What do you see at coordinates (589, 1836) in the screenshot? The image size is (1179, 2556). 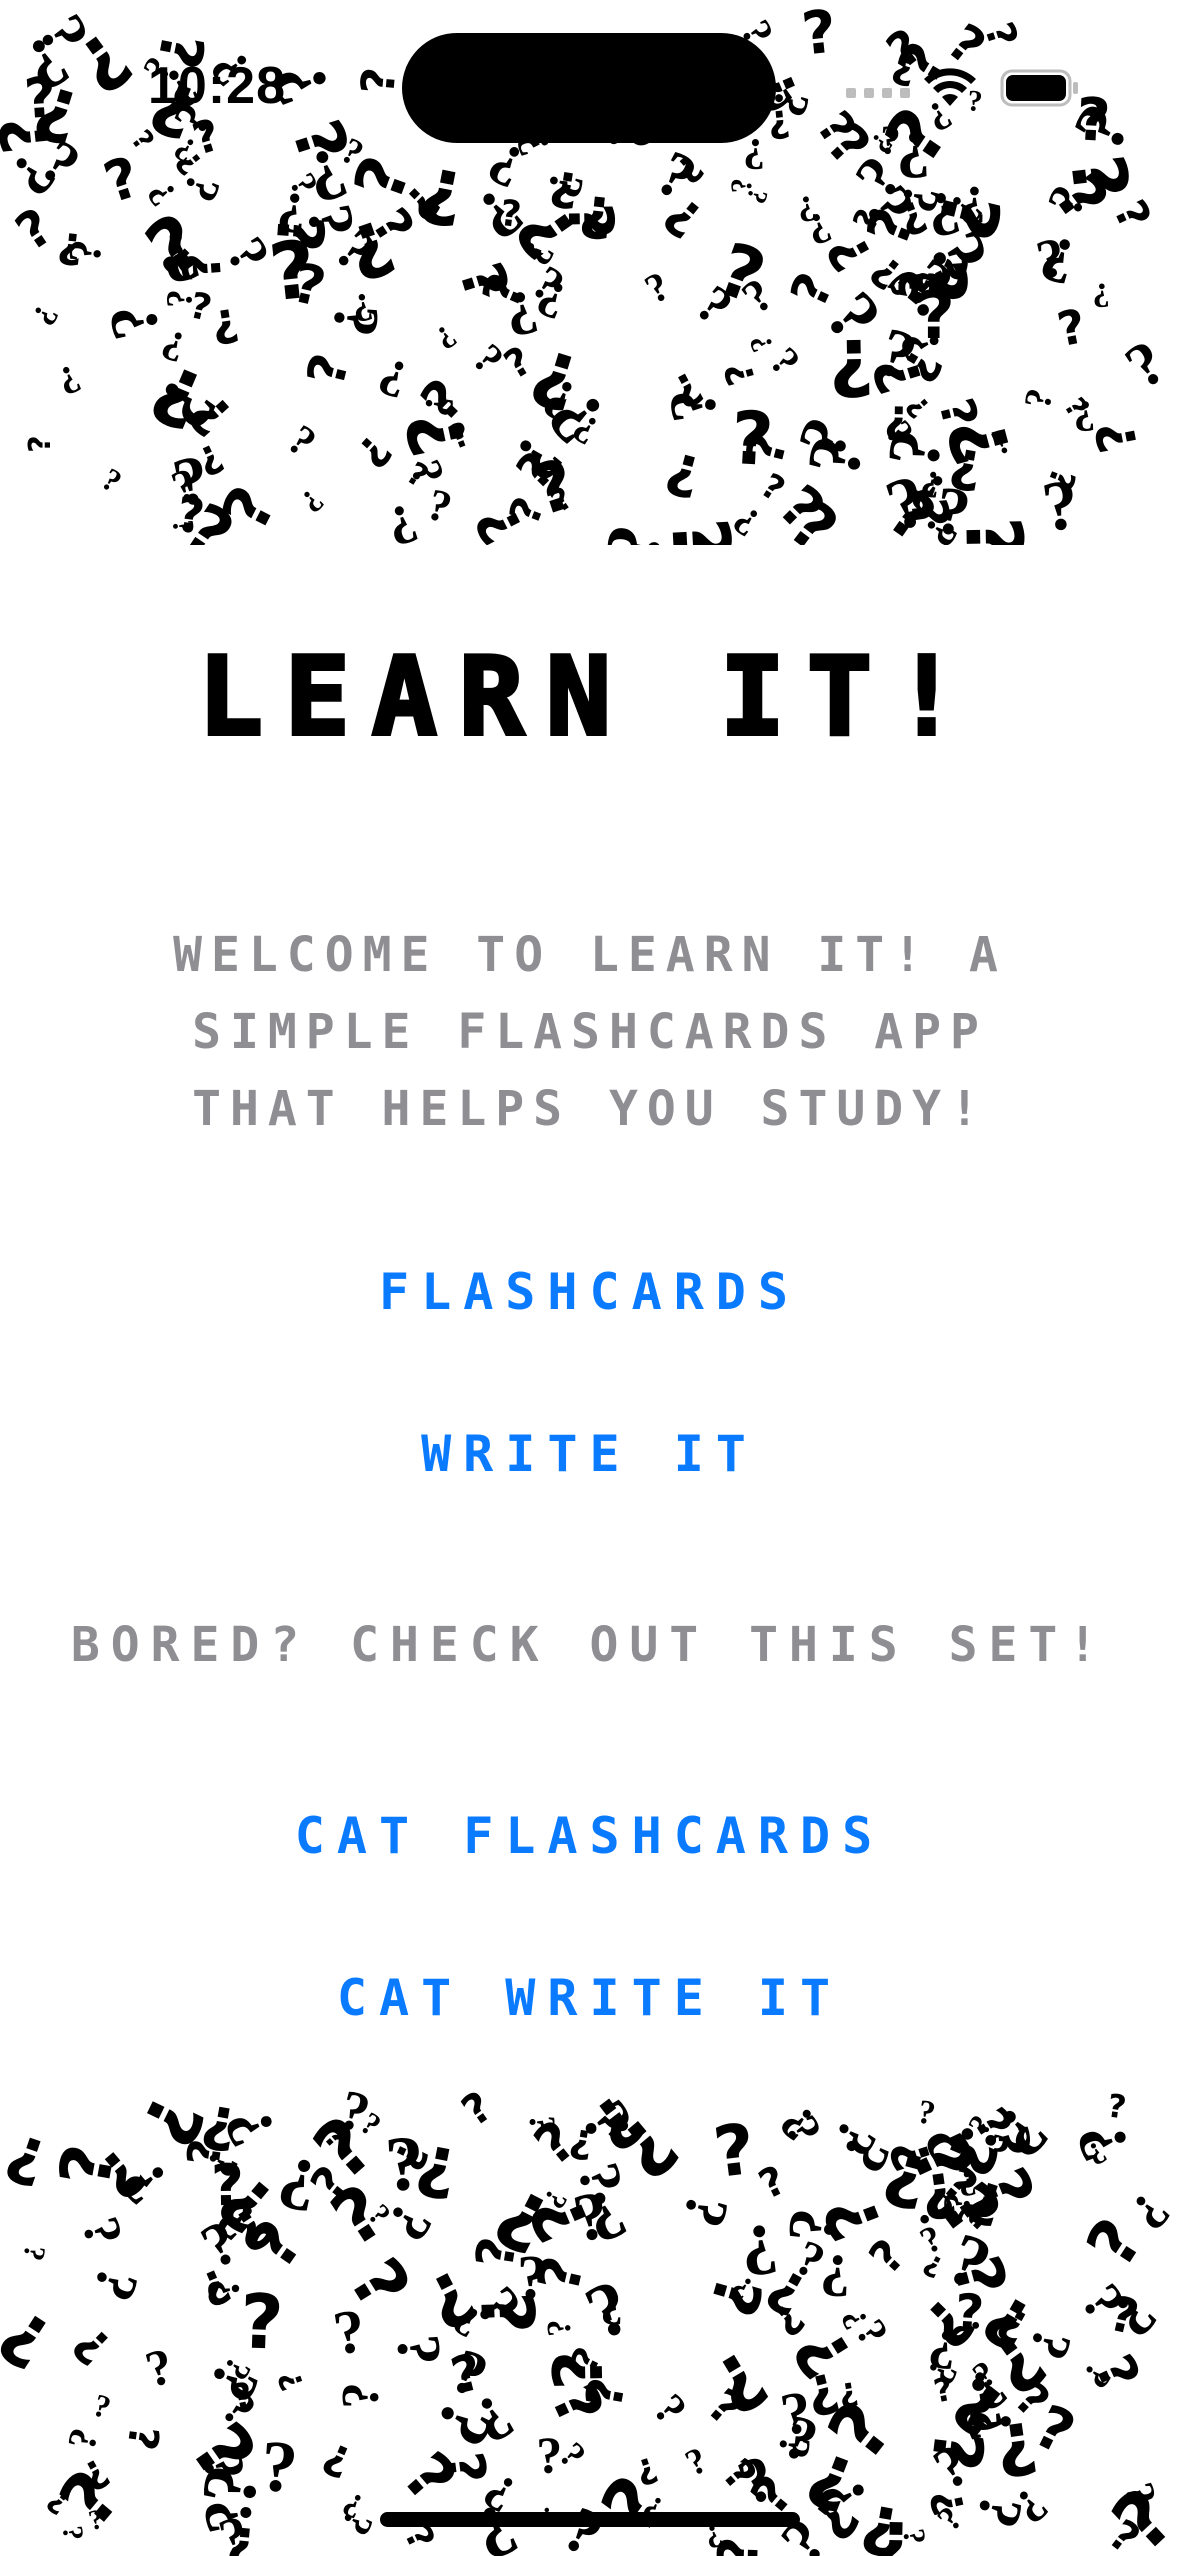 I see `cat-flashcards-button: CAT FLASHCARDS` at bounding box center [589, 1836].